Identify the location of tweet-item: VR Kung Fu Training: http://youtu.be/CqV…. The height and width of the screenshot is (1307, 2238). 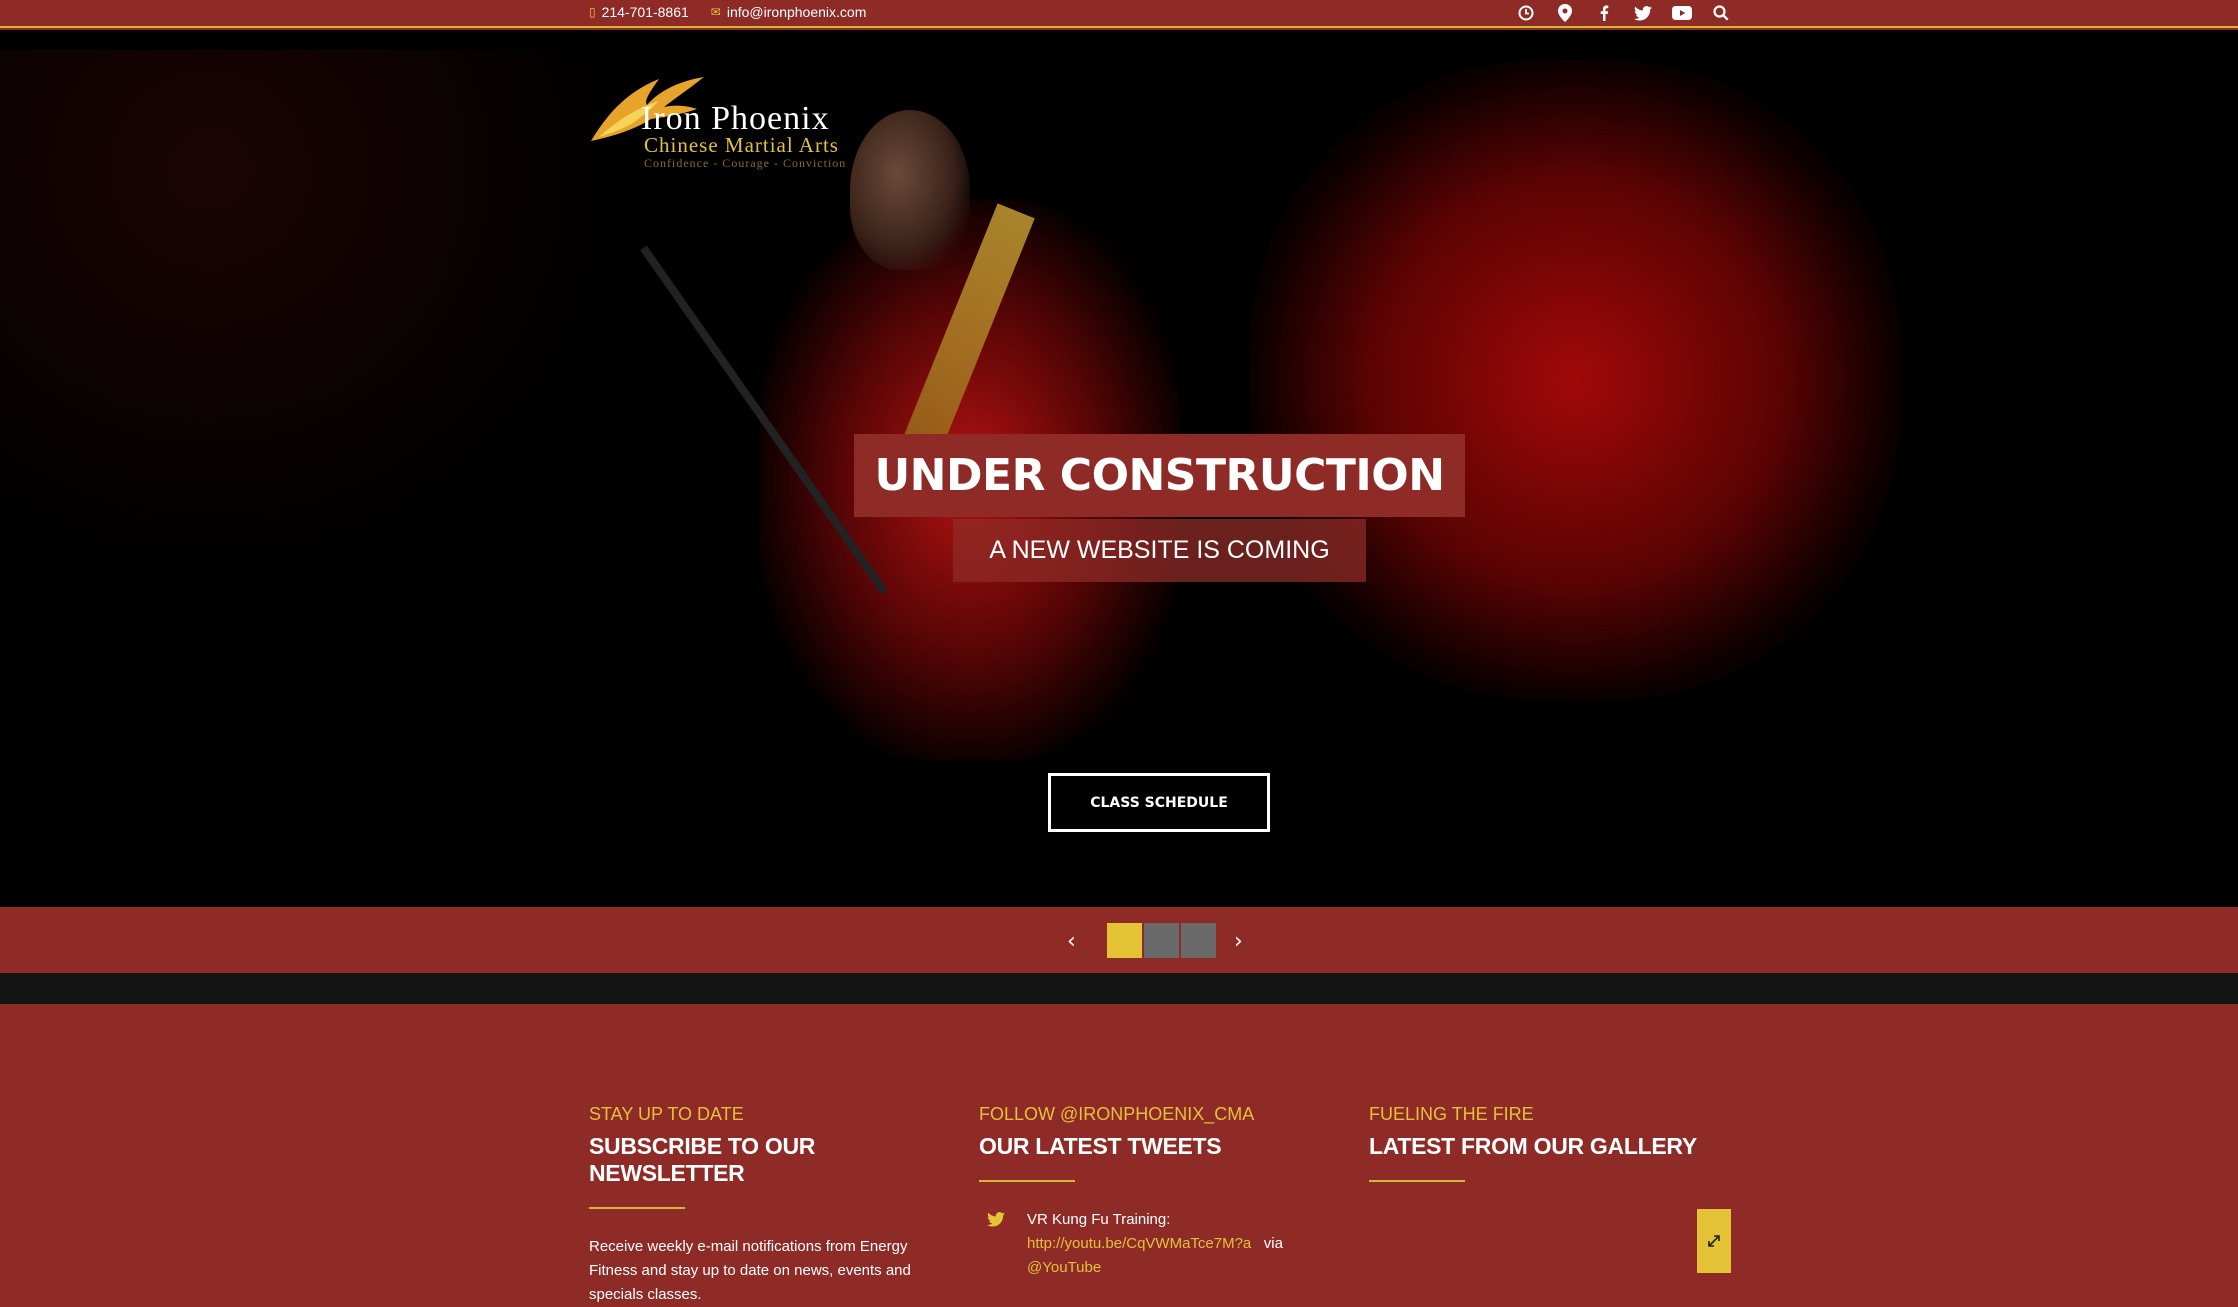
(1159, 1244).